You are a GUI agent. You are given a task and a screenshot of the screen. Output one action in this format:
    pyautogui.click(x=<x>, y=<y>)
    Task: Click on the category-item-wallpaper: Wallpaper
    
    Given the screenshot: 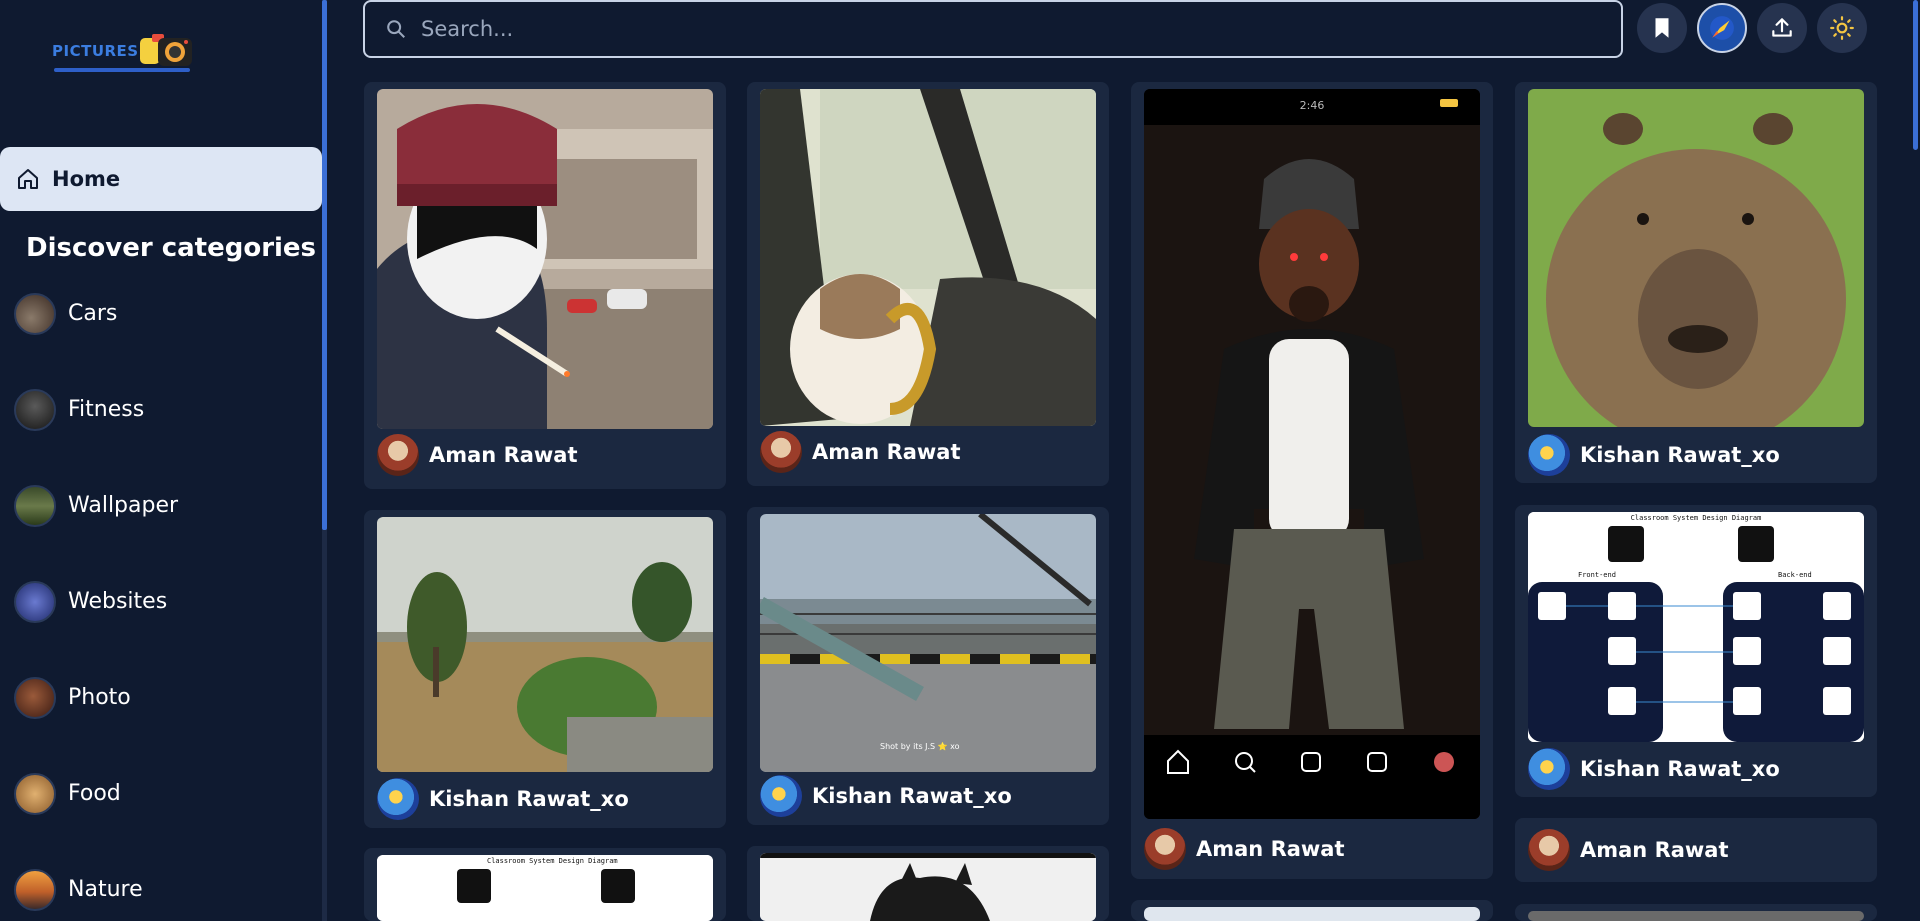 What is the action you would take?
    pyautogui.click(x=164, y=533)
    